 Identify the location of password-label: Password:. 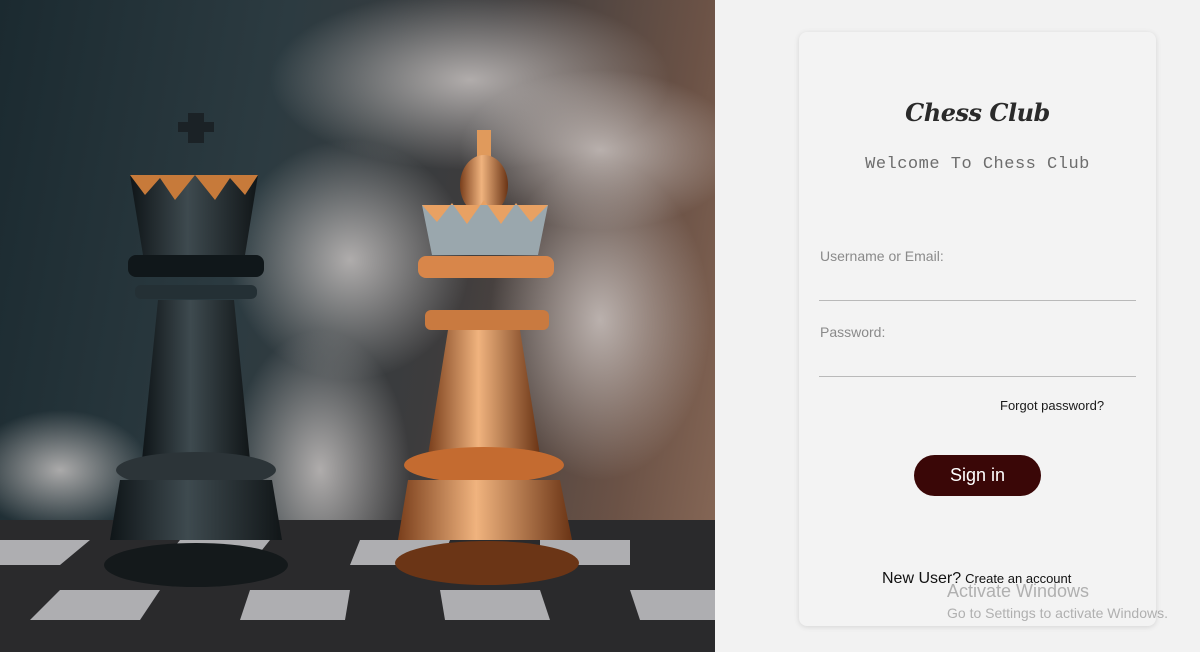
(853, 332).